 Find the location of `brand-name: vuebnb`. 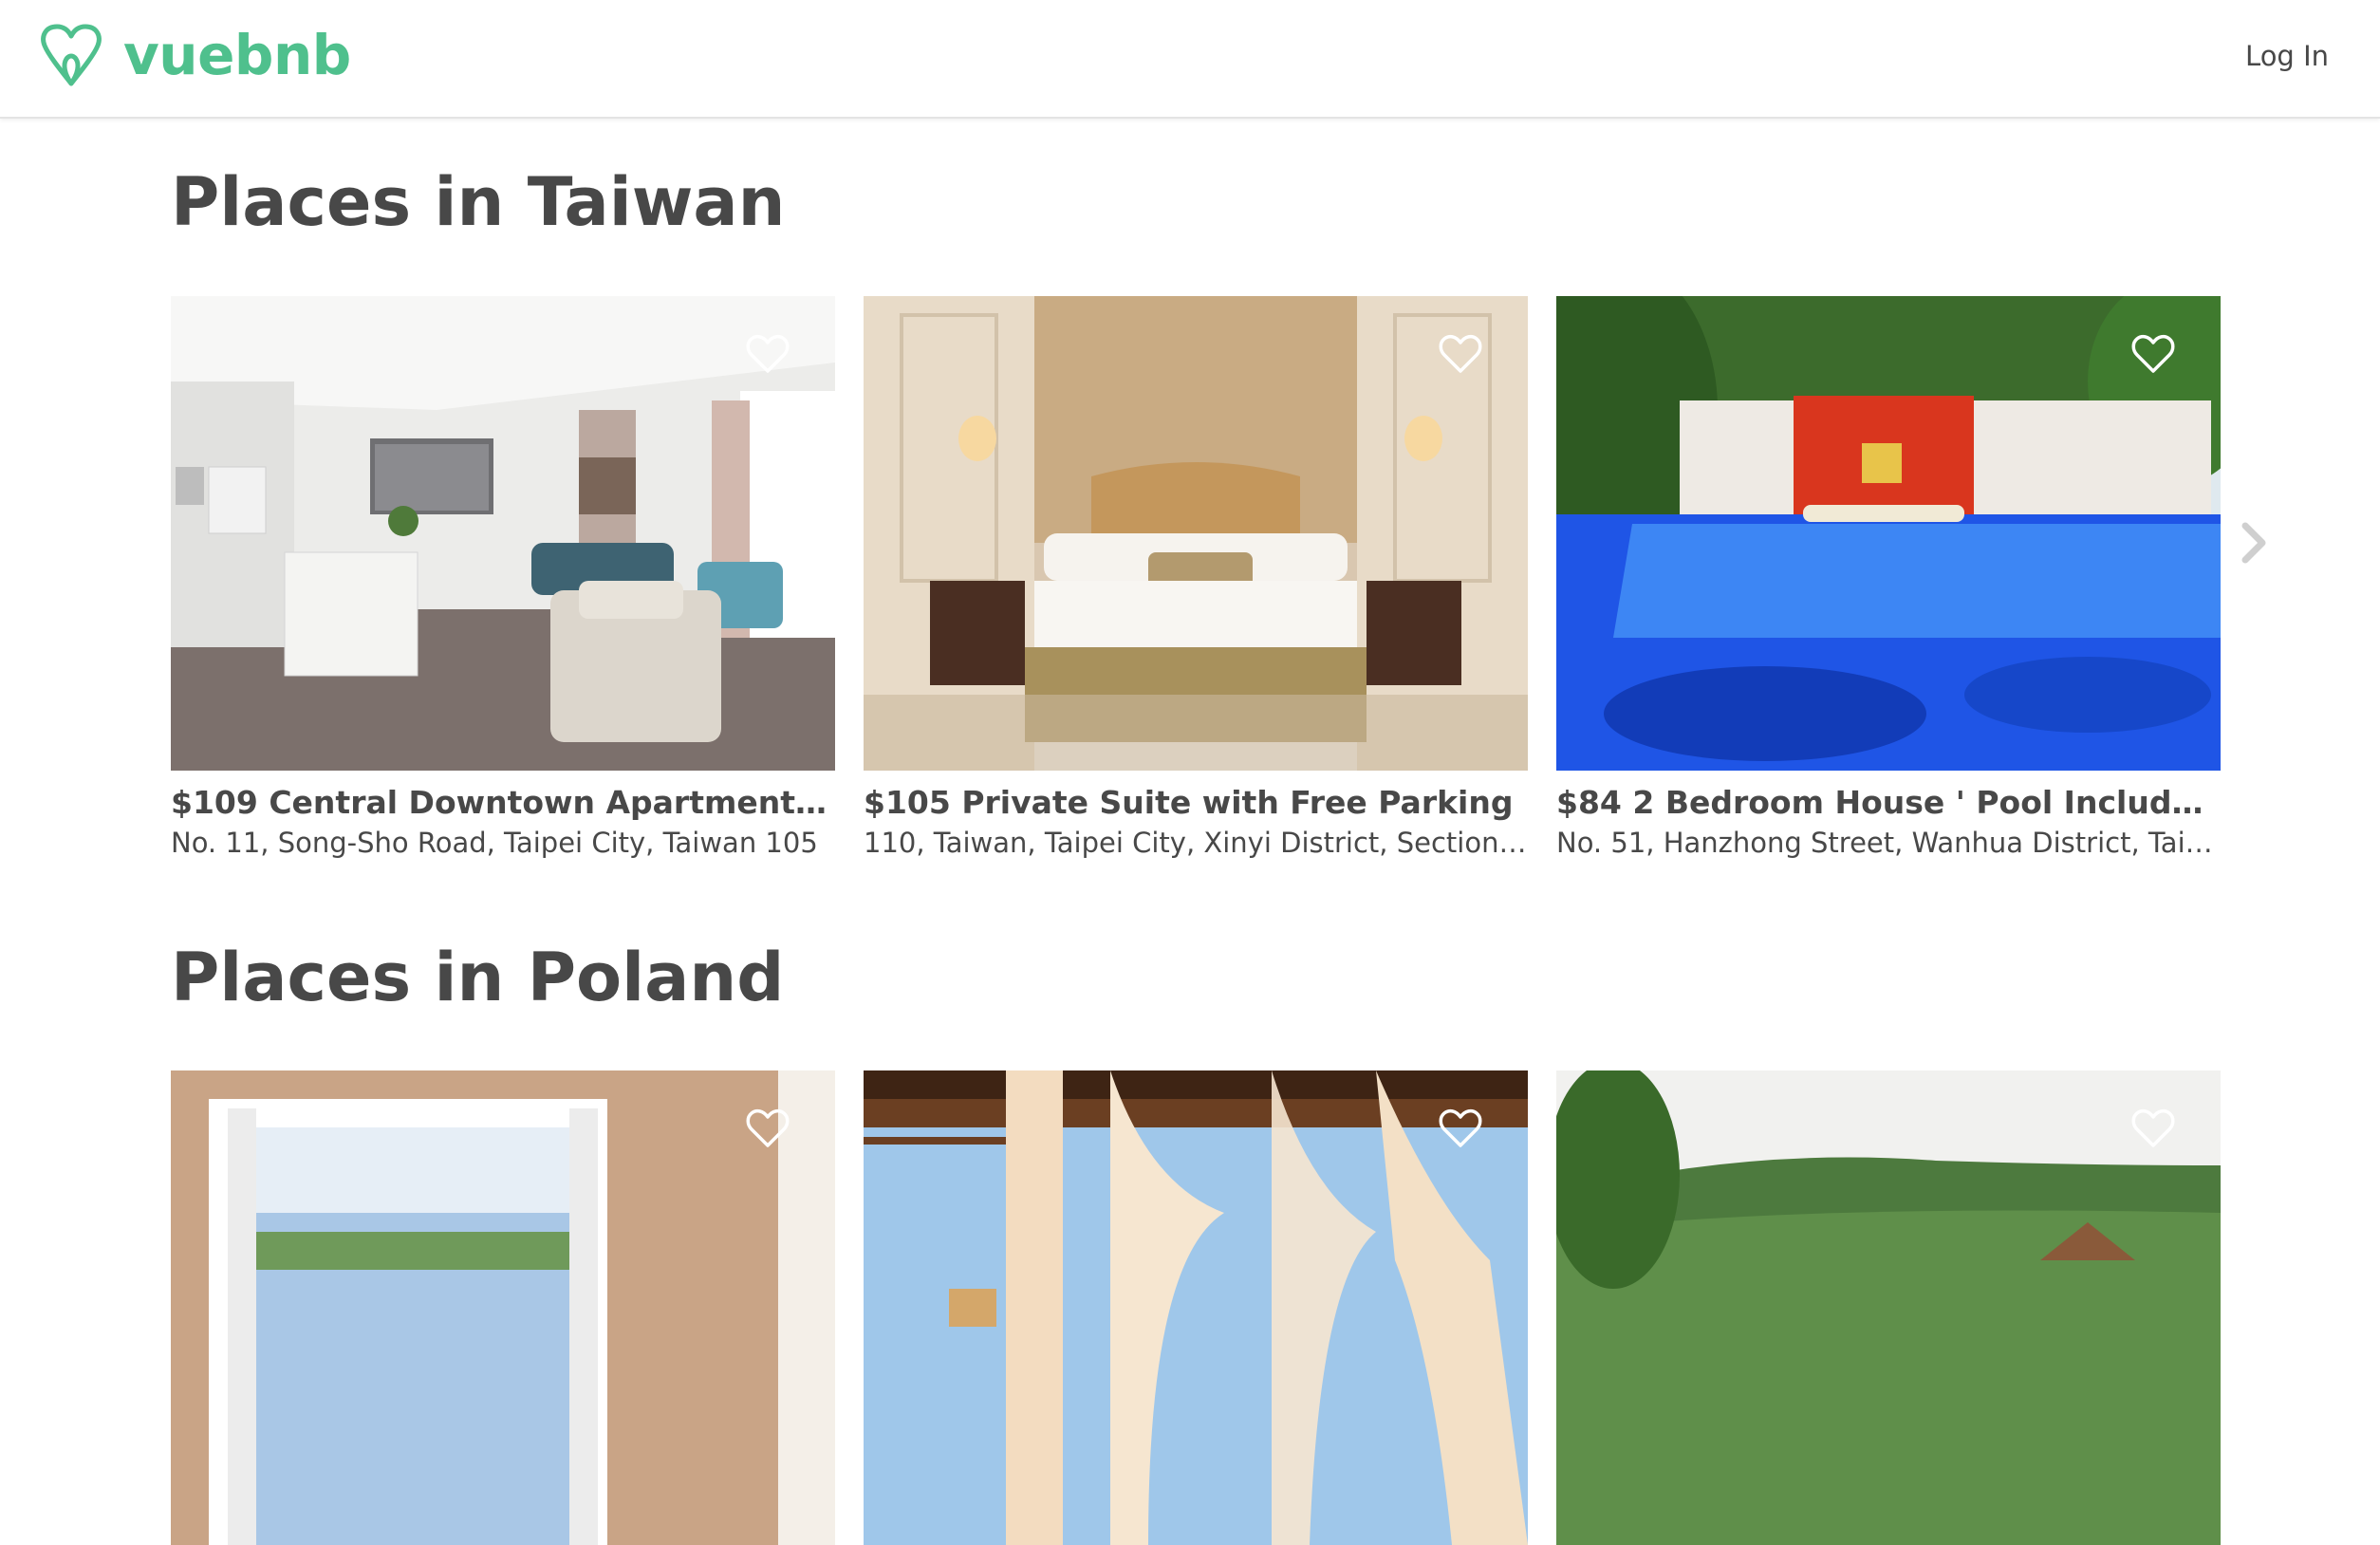

brand-name: vuebnb is located at coordinates (237, 55).